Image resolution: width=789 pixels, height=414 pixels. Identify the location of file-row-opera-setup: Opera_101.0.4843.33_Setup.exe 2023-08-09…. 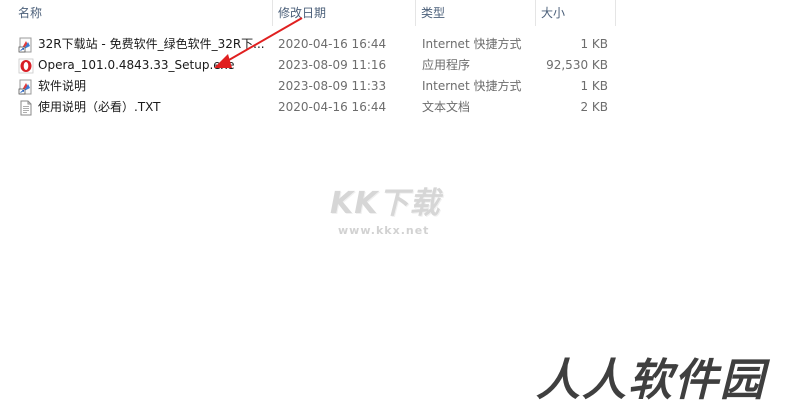
(310, 65).